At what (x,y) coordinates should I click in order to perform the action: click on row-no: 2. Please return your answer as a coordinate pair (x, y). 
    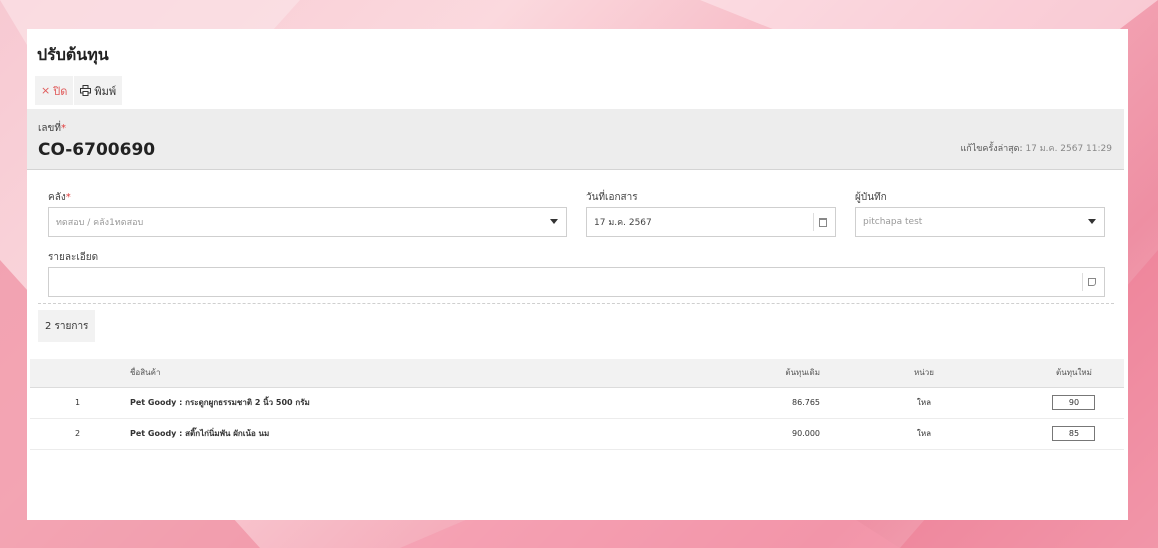
    Looking at the image, I should click on (77, 433).